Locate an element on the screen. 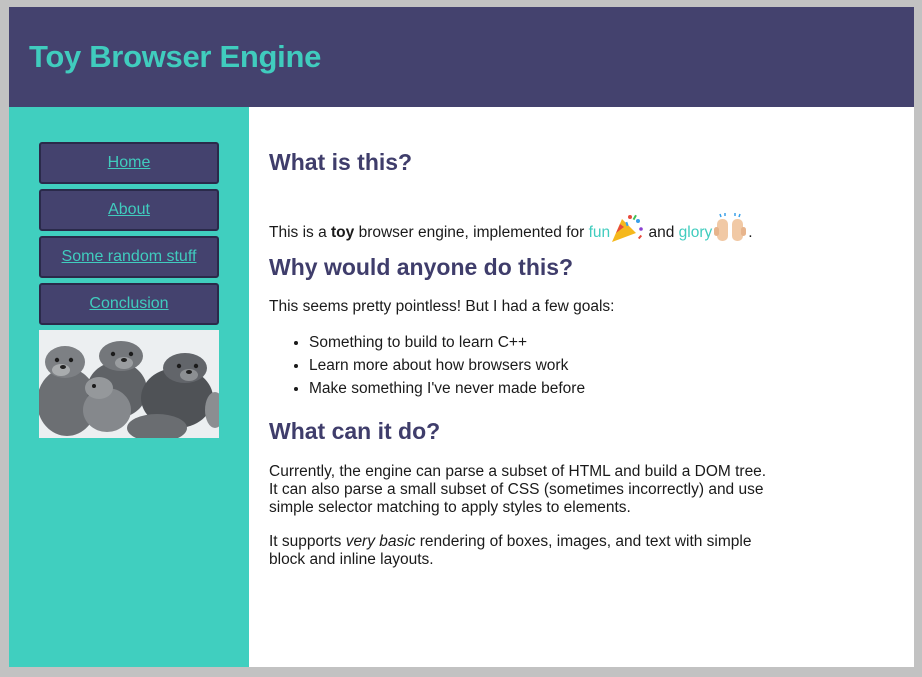  link-glory: glory is located at coordinates (696, 232).